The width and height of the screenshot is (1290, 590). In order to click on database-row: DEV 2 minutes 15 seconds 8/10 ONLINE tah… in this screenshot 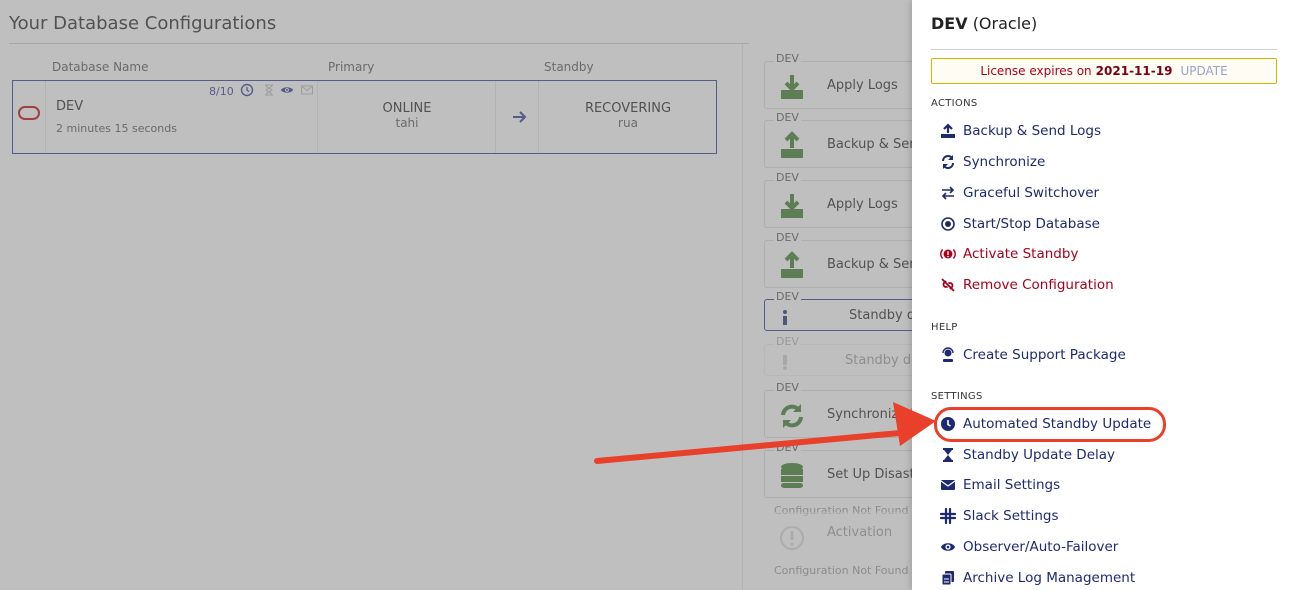, I will do `click(364, 117)`.